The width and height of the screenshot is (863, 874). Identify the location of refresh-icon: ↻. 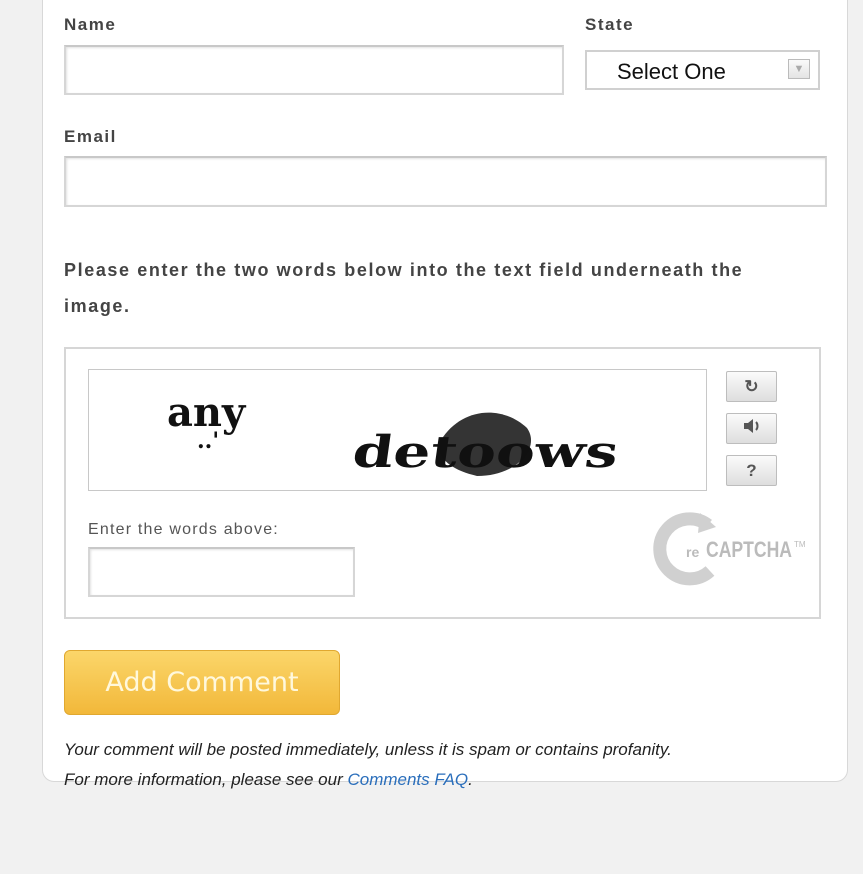
(751, 386).